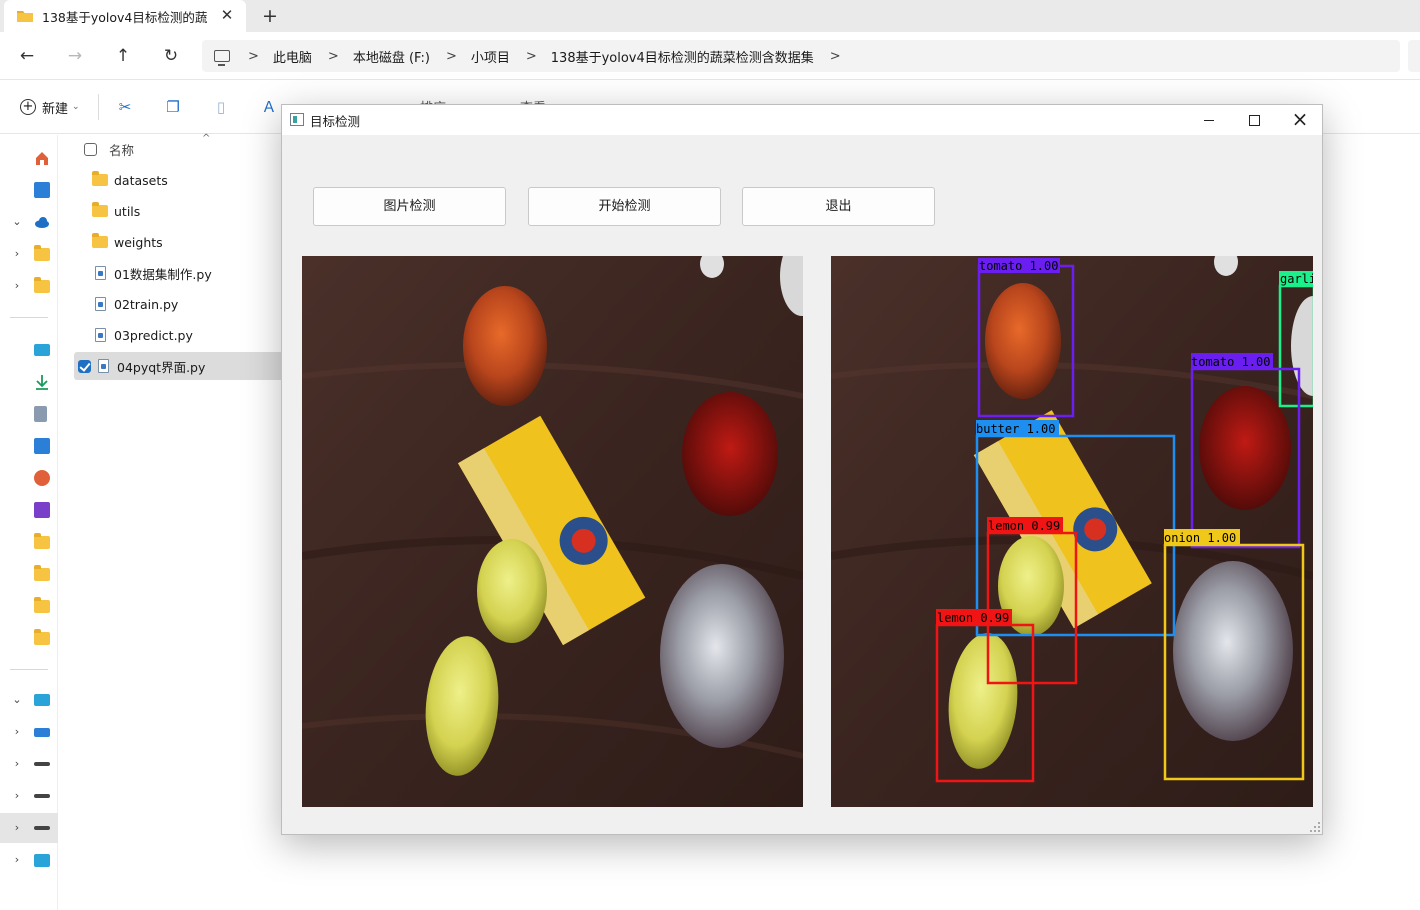 The height and width of the screenshot is (910, 1420). I want to click on close-icon: ×, so click(1300, 120).